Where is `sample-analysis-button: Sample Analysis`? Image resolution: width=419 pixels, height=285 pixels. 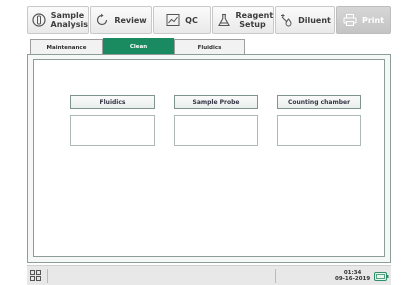
sample-analysis-button: Sample Analysis is located at coordinates (58, 20).